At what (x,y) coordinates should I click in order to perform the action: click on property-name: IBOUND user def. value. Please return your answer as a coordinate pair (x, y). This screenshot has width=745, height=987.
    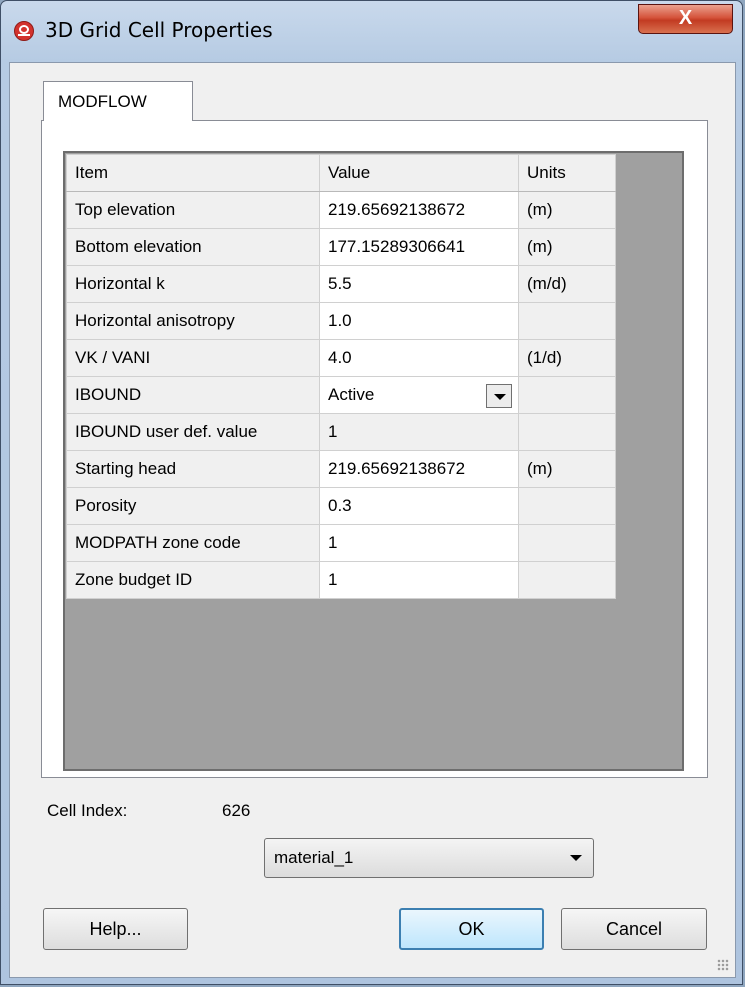
    Looking at the image, I should click on (193, 432).